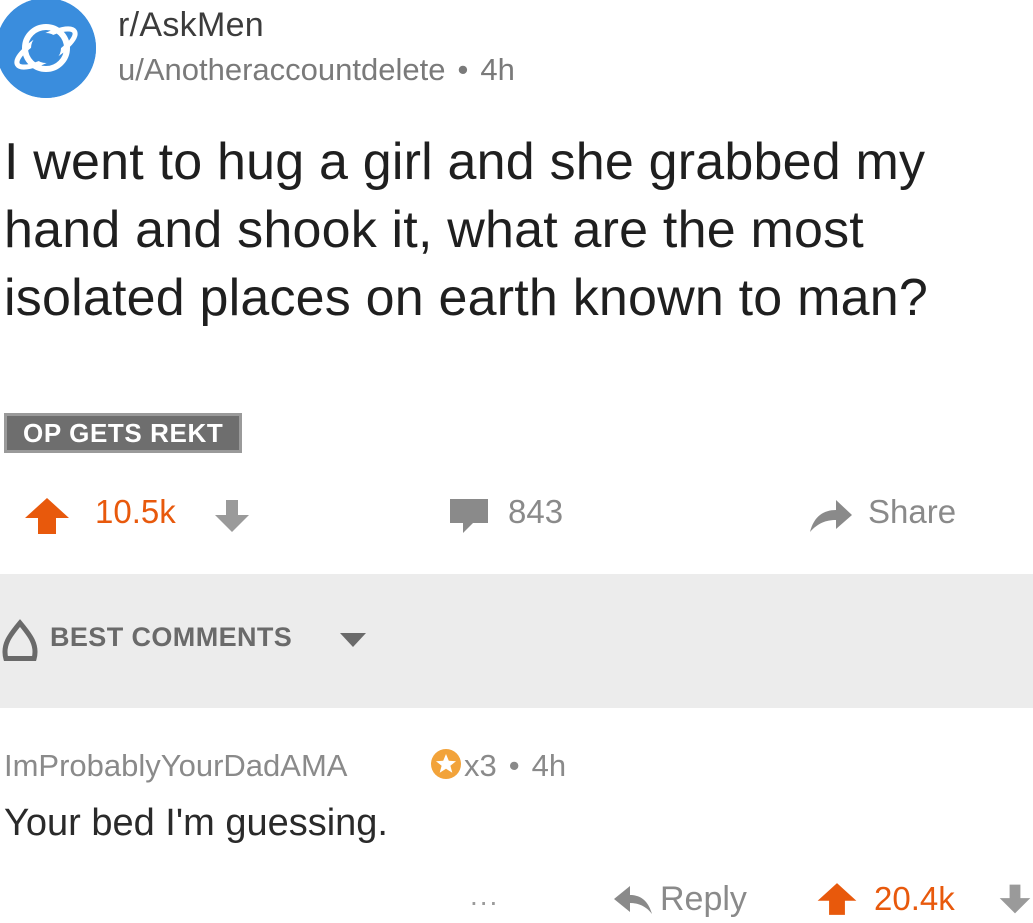 Image resolution: width=1033 pixels, height=923 pixels. I want to click on silver-award-icon, so click(446, 768).